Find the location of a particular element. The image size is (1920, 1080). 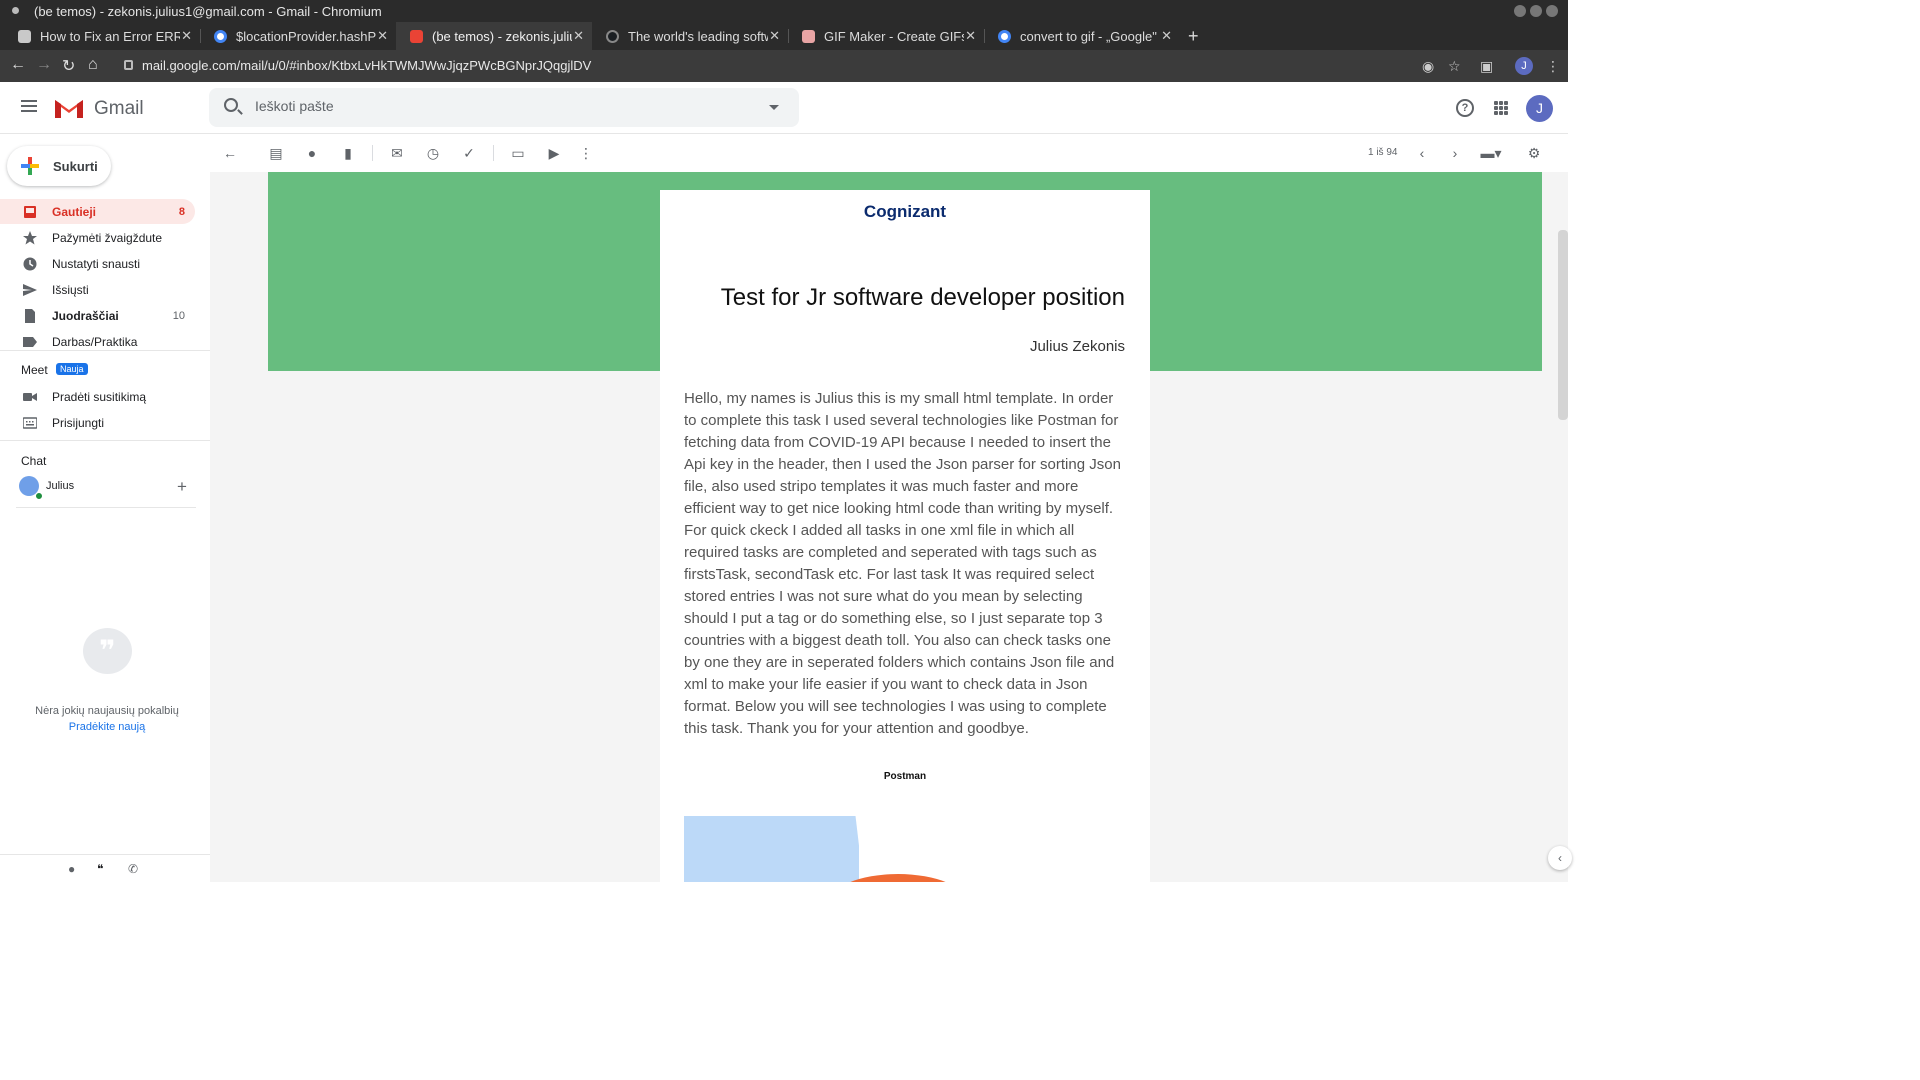

search-options-icon is located at coordinates (774, 107).